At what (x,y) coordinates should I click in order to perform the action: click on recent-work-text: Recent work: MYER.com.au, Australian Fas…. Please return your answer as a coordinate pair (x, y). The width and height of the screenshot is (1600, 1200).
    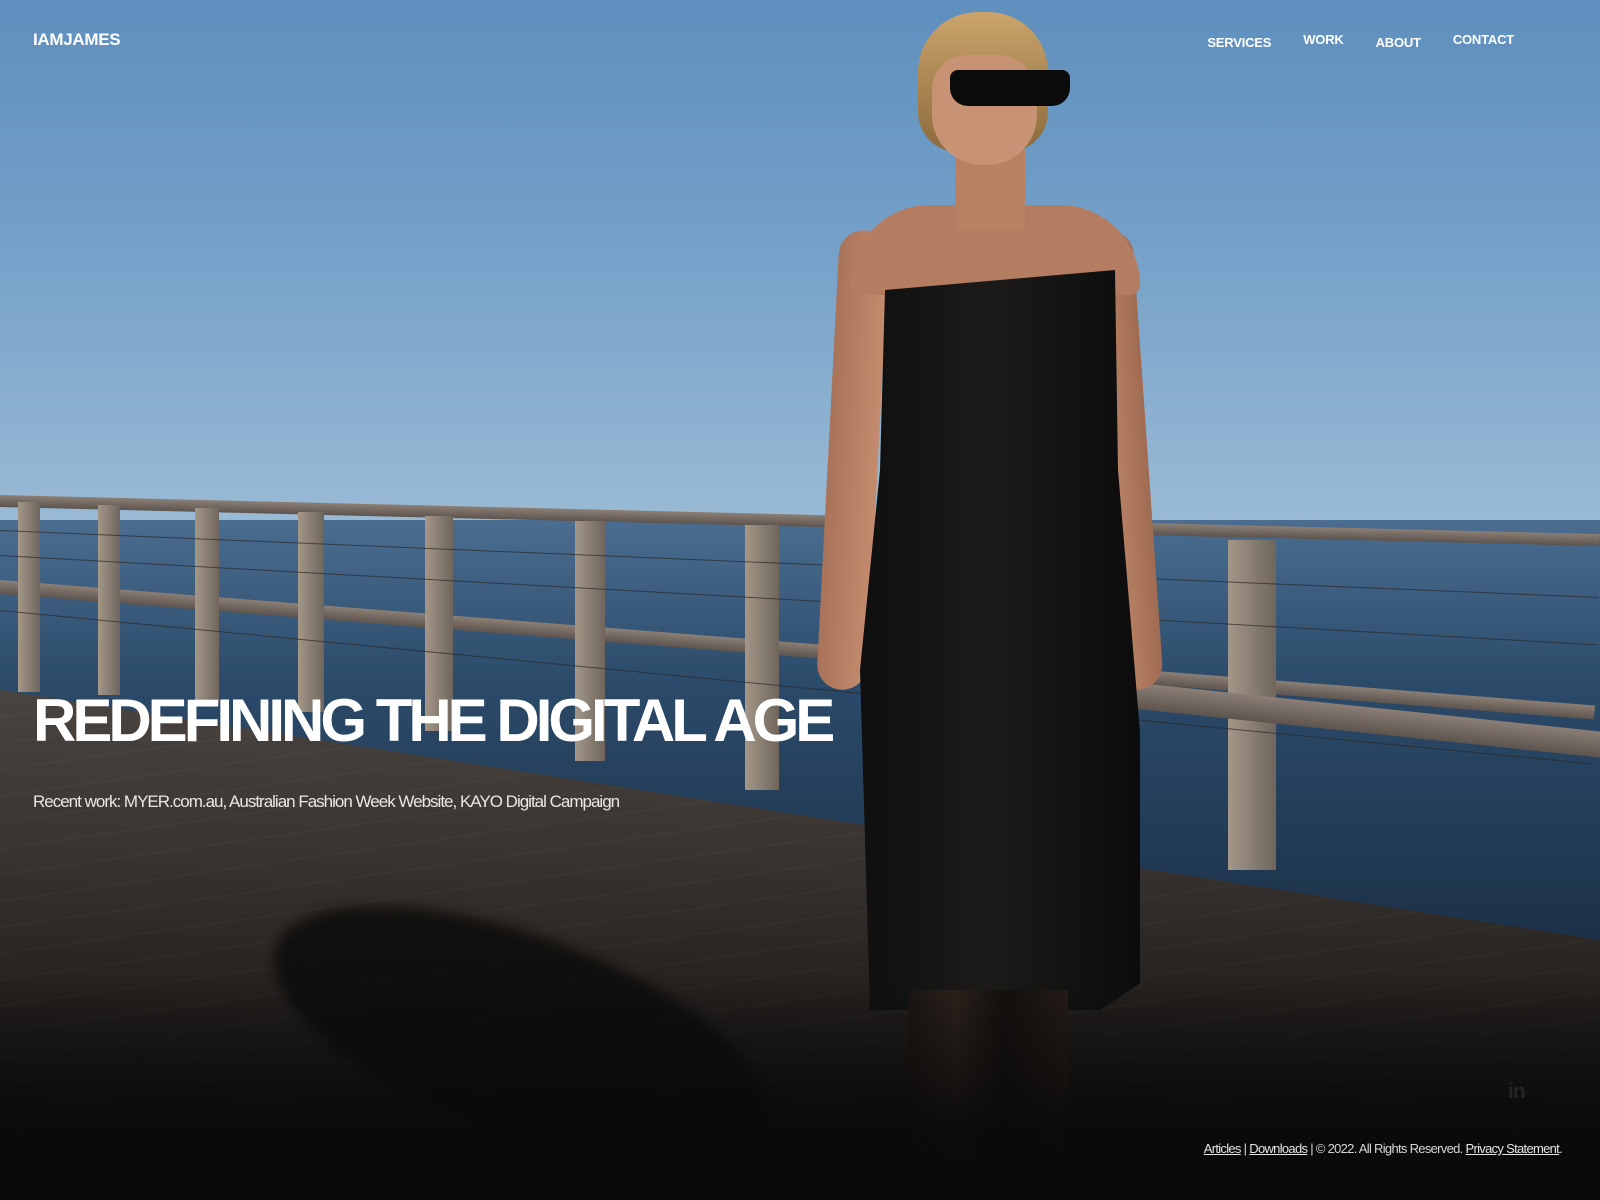
    Looking at the image, I should click on (326, 801).